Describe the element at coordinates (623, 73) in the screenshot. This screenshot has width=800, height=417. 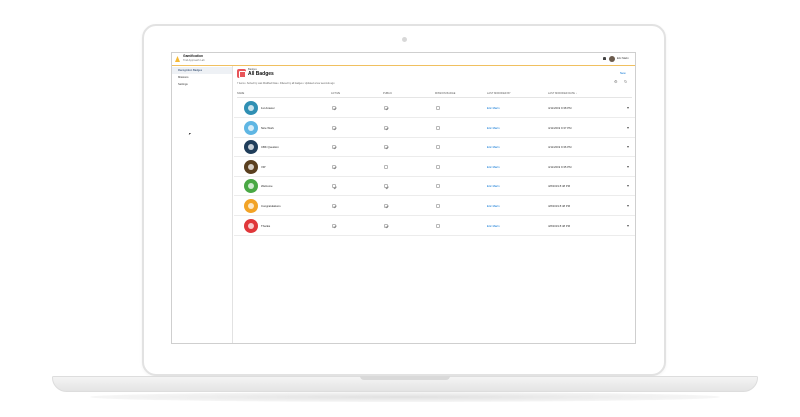
I see `new-button: New` at that location.